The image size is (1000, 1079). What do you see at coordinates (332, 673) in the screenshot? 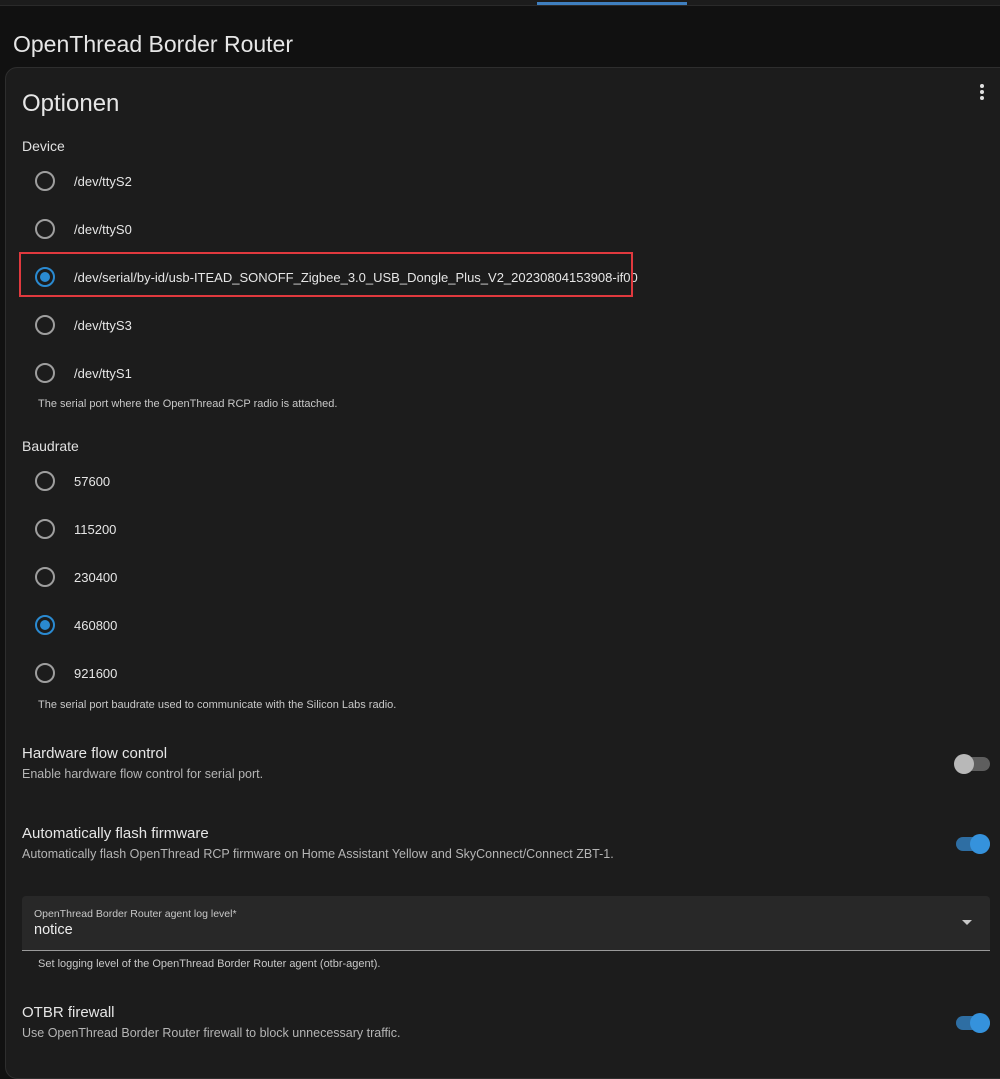
I see `baudrate-option-921600: 921600` at bounding box center [332, 673].